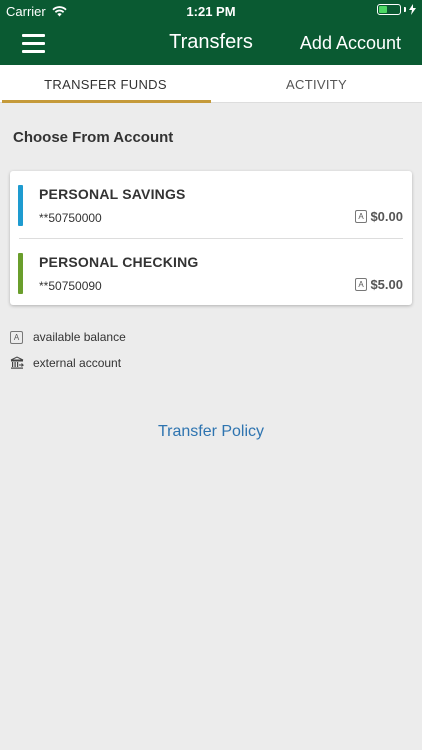  I want to click on legend-label: external account, so click(77, 363).